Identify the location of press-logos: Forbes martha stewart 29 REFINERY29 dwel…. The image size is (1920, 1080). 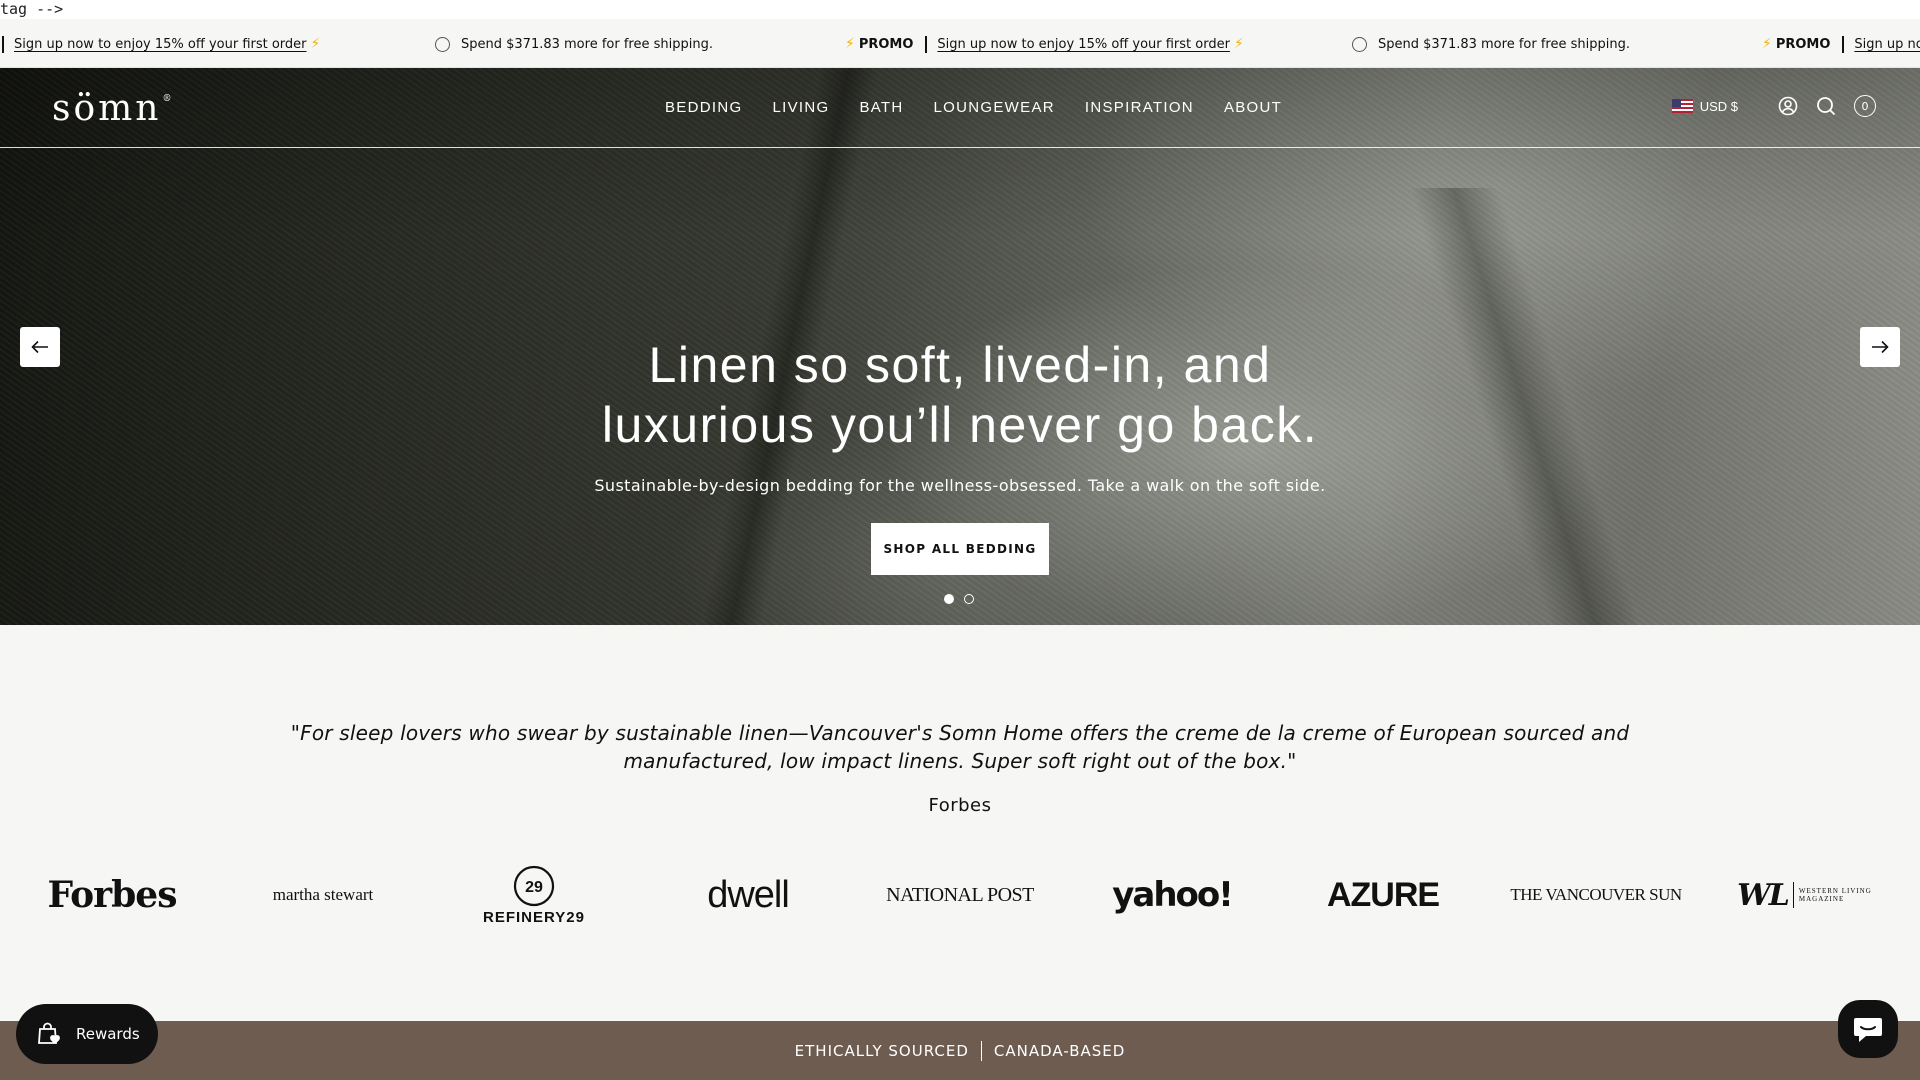
(960, 895).